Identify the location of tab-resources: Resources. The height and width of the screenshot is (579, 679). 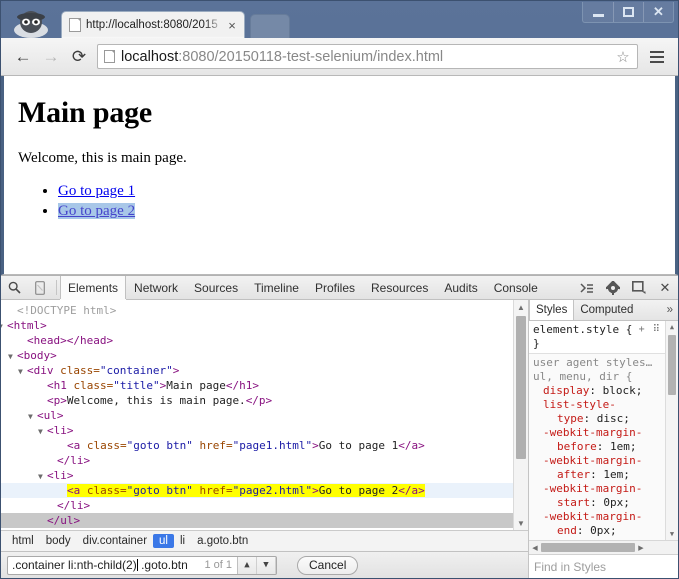
(399, 287).